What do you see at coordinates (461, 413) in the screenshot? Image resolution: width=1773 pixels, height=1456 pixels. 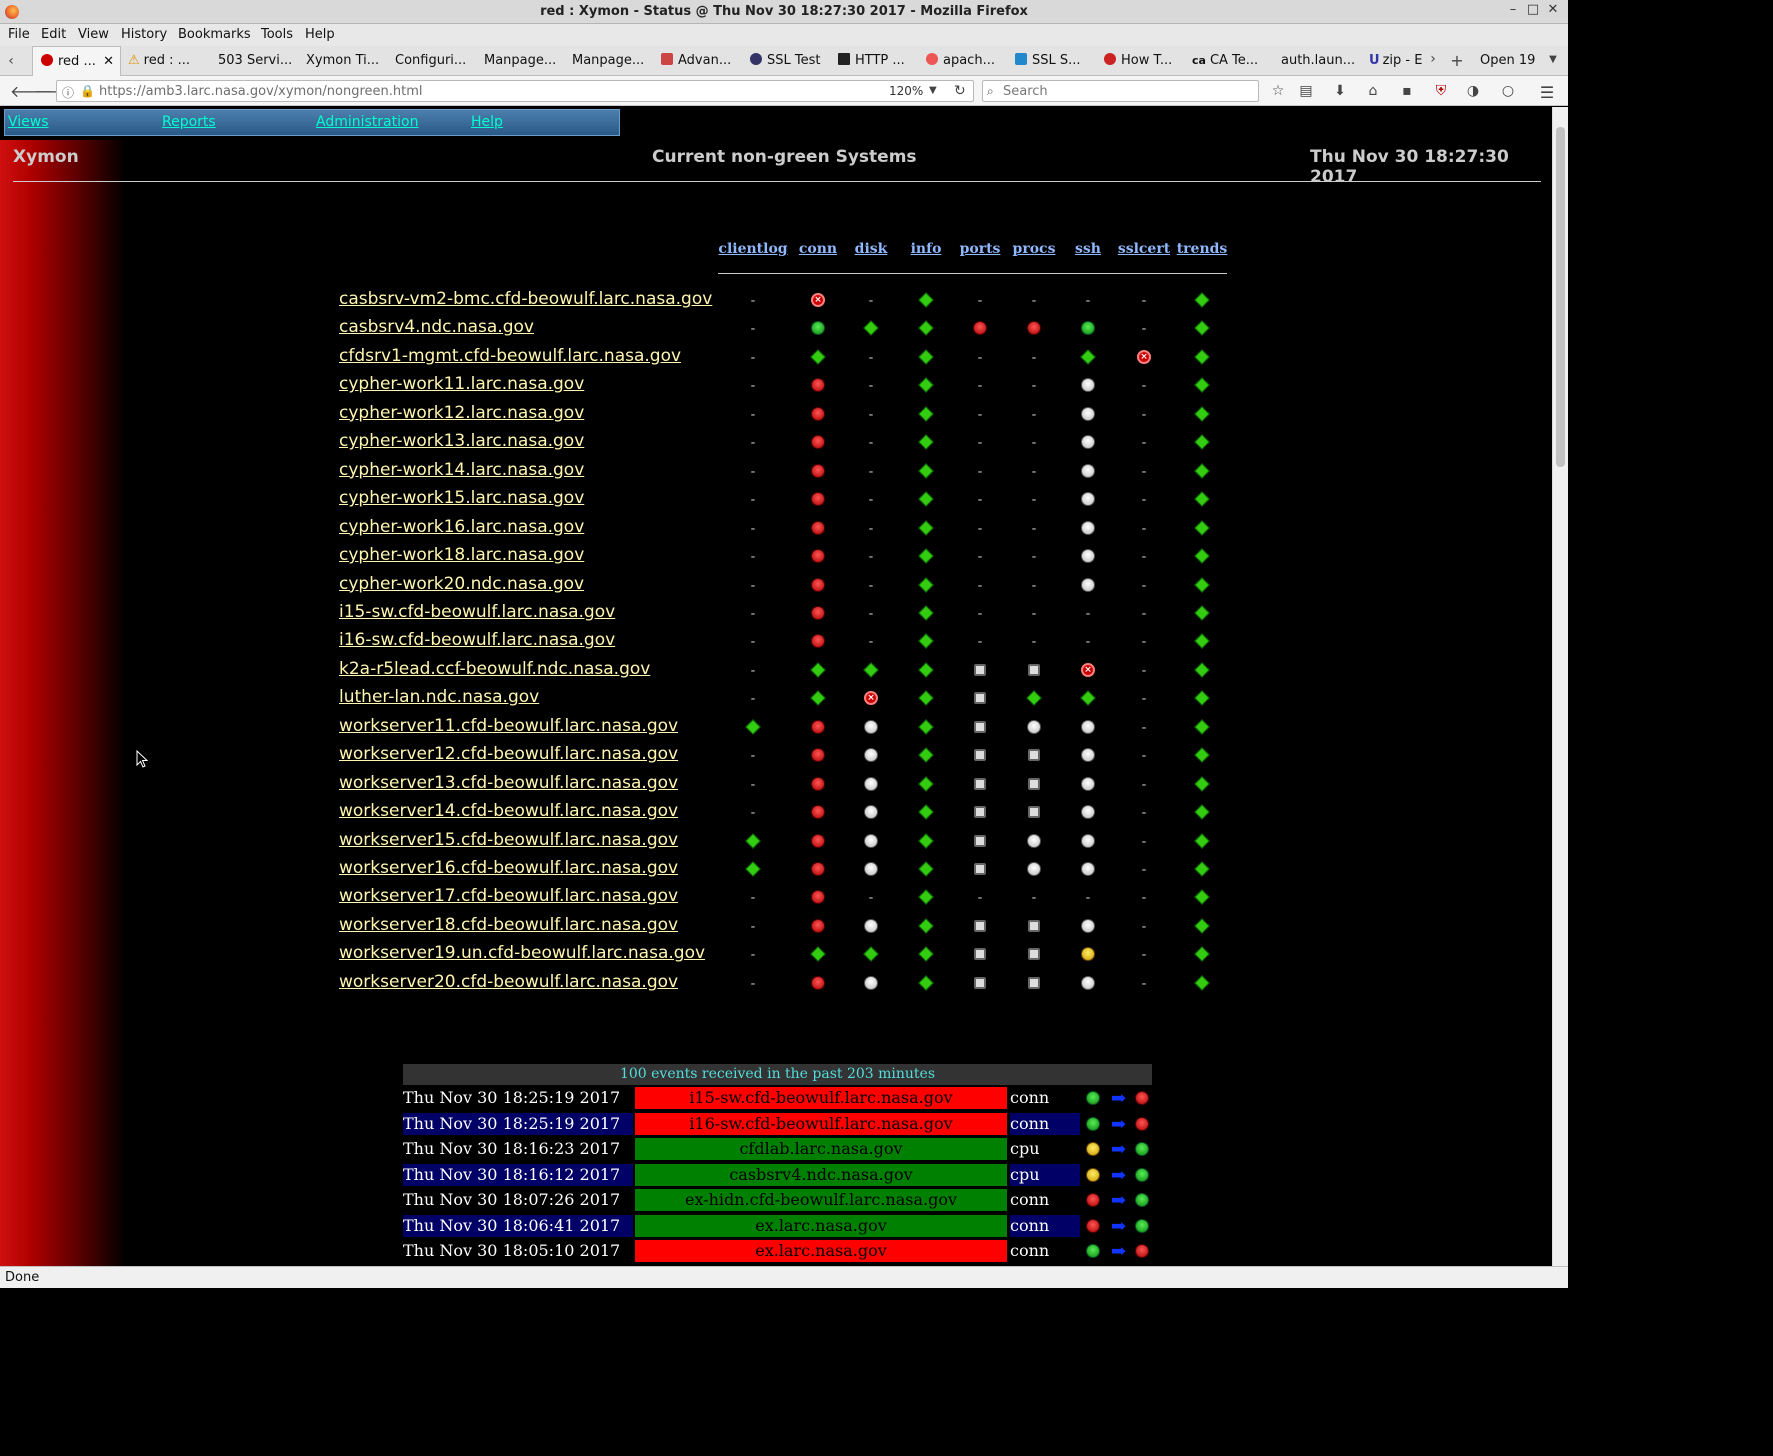 I see `host-link: cypher-work12.larc.nasa.gov` at bounding box center [461, 413].